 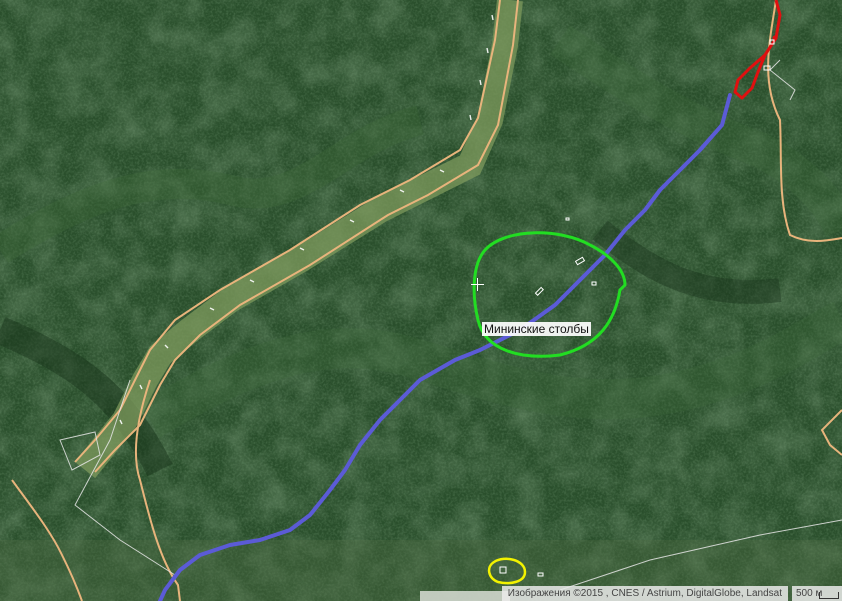 What do you see at coordinates (477, 284) in the screenshot?
I see `crosshair-icon` at bounding box center [477, 284].